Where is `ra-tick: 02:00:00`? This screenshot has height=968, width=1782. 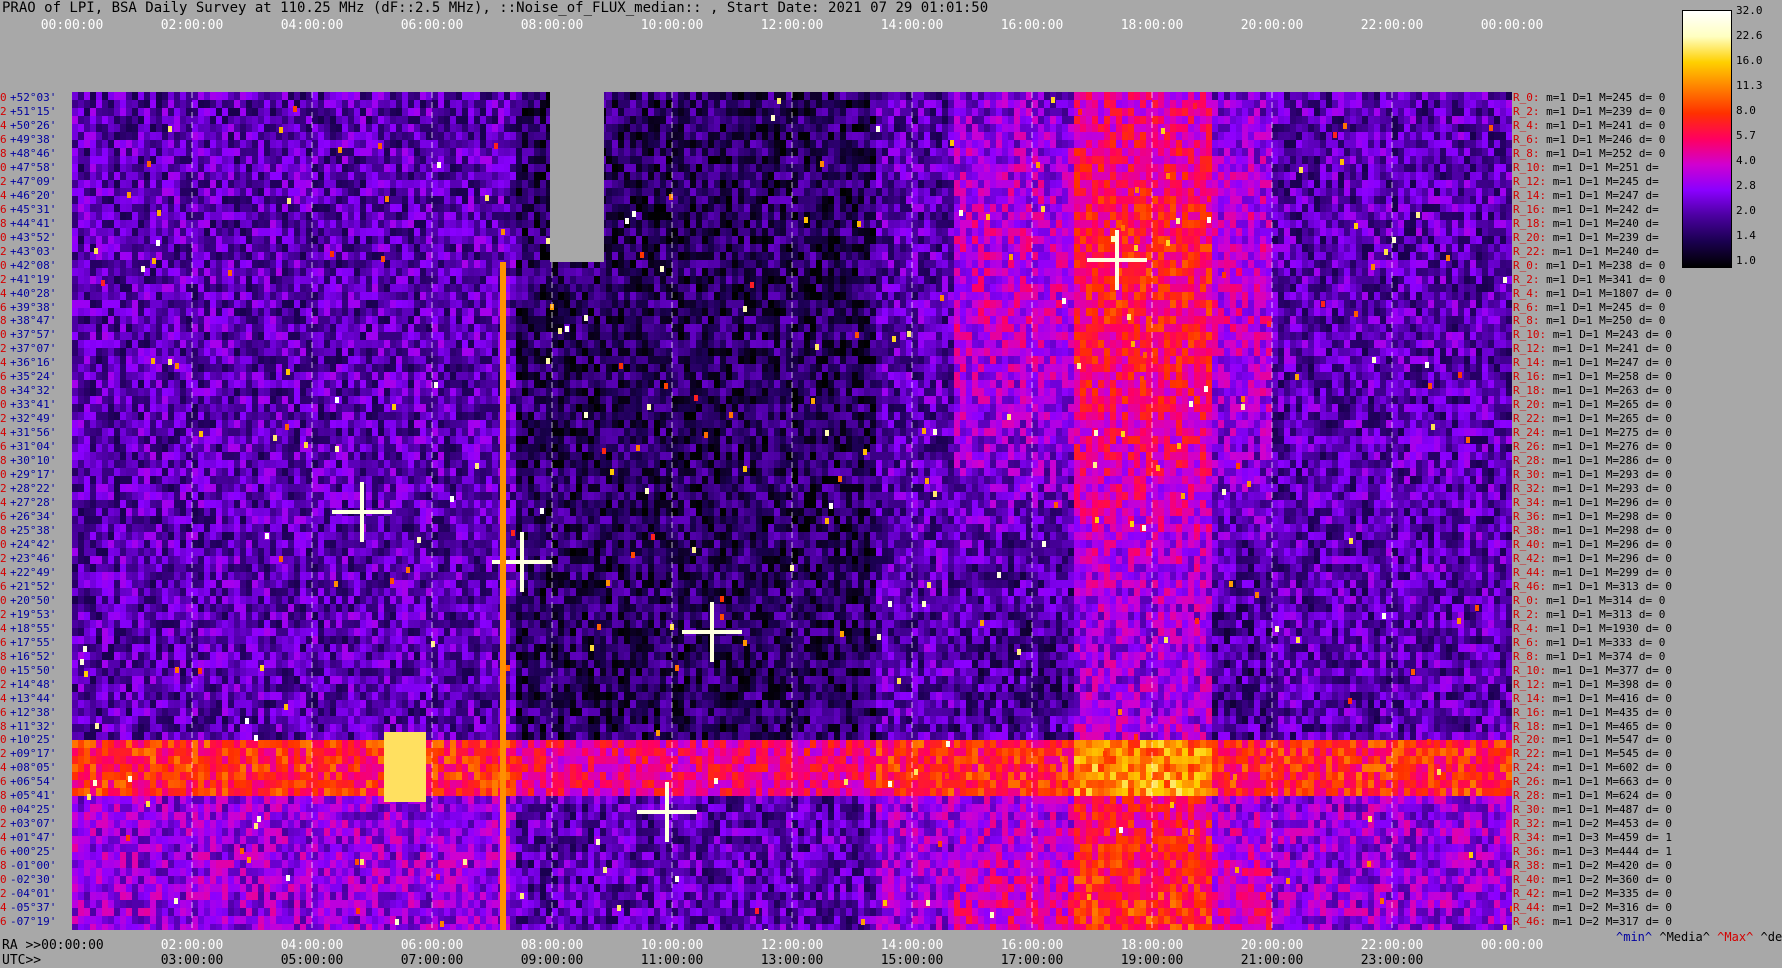 ra-tick: 02:00:00 is located at coordinates (192, 945).